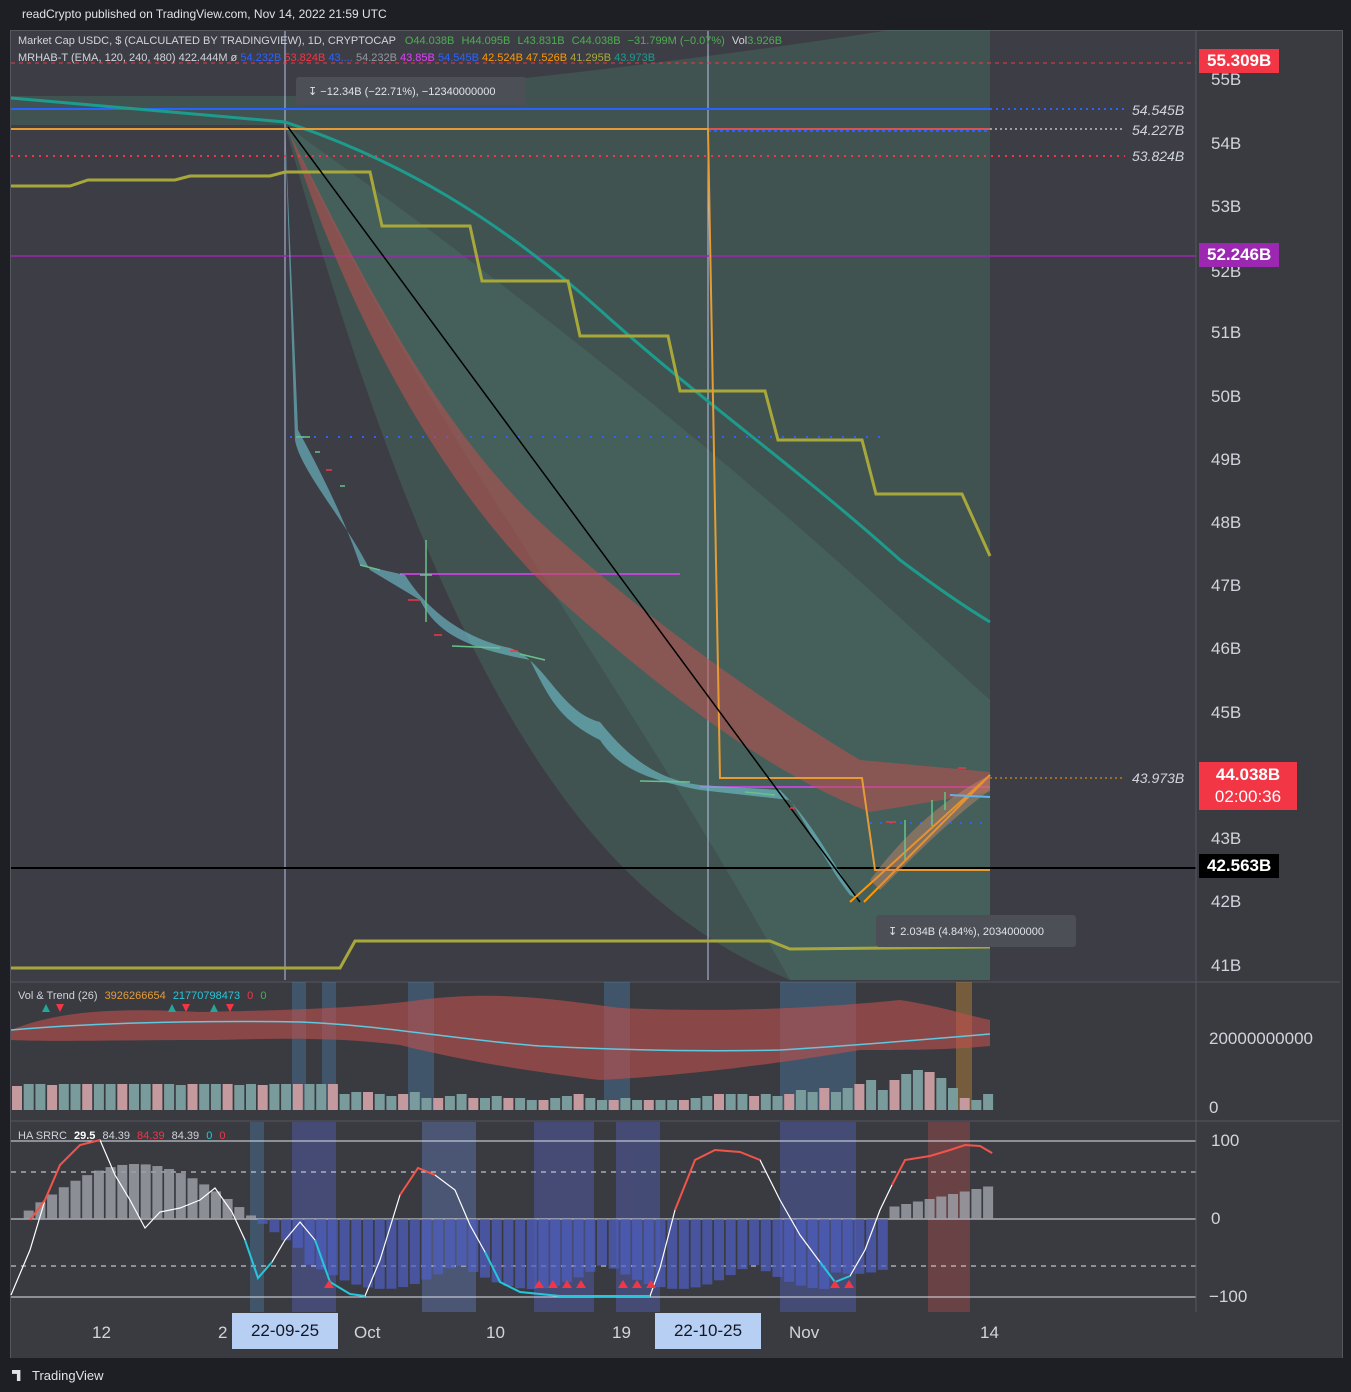 The image size is (1351, 1392). What do you see at coordinates (966, 931) in the screenshot?
I see `measure-bottom-label: ↧ 2.034B (4.84%), 2034000000` at bounding box center [966, 931].